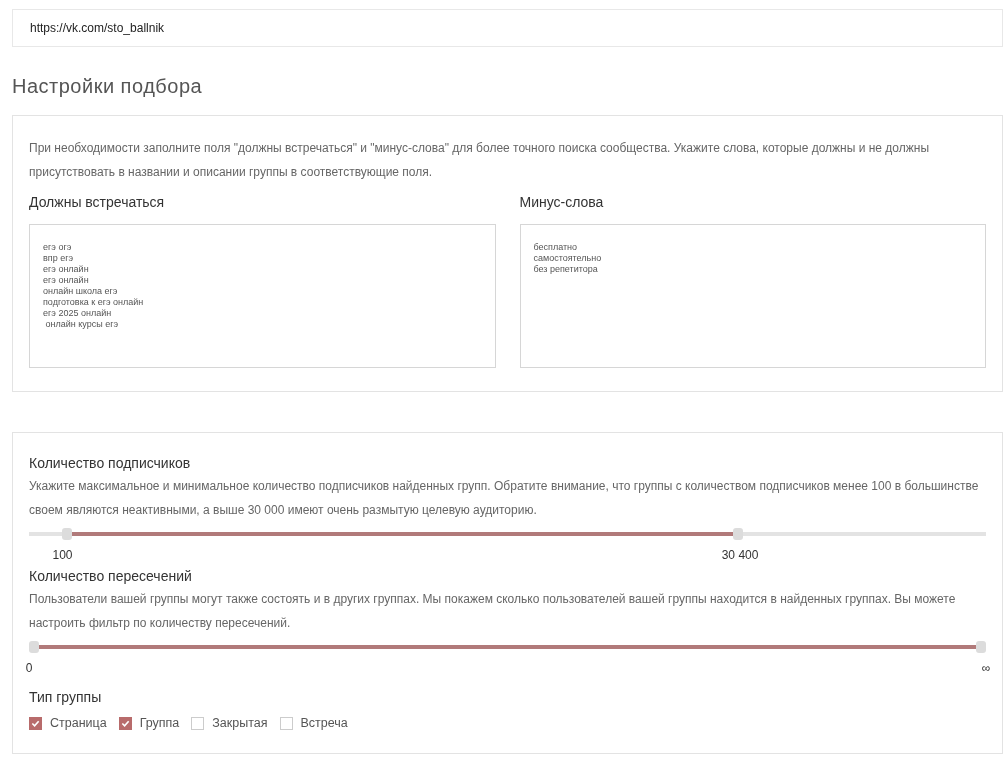 The width and height of the screenshot is (1007, 759). Describe the element at coordinates (110, 463) in the screenshot. I see `slider-label: Количество подписчиков` at that location.